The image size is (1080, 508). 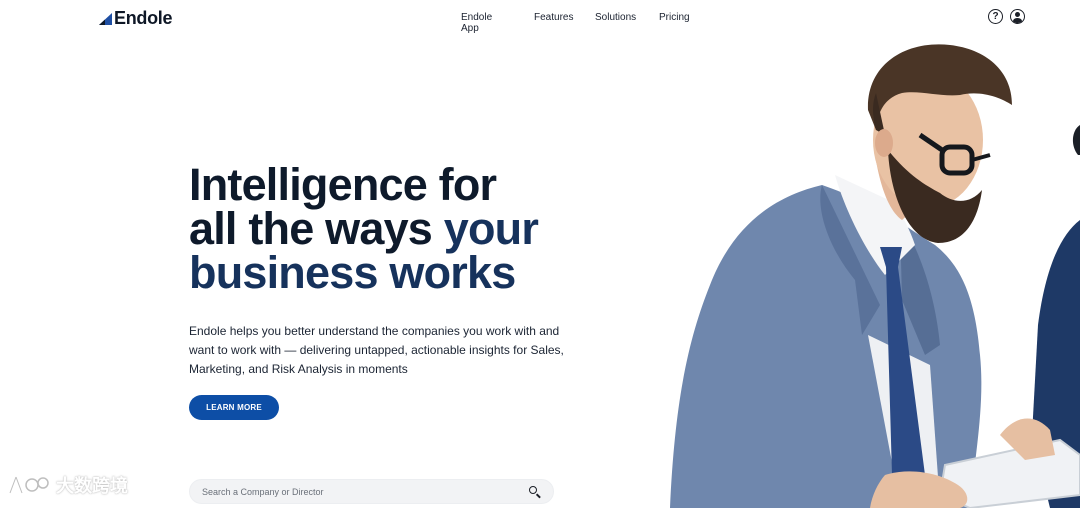 What do you see at coordinates (105, 18) in the screenshot?
I see `logo-mark-icon` at bounding box center [105, 18].